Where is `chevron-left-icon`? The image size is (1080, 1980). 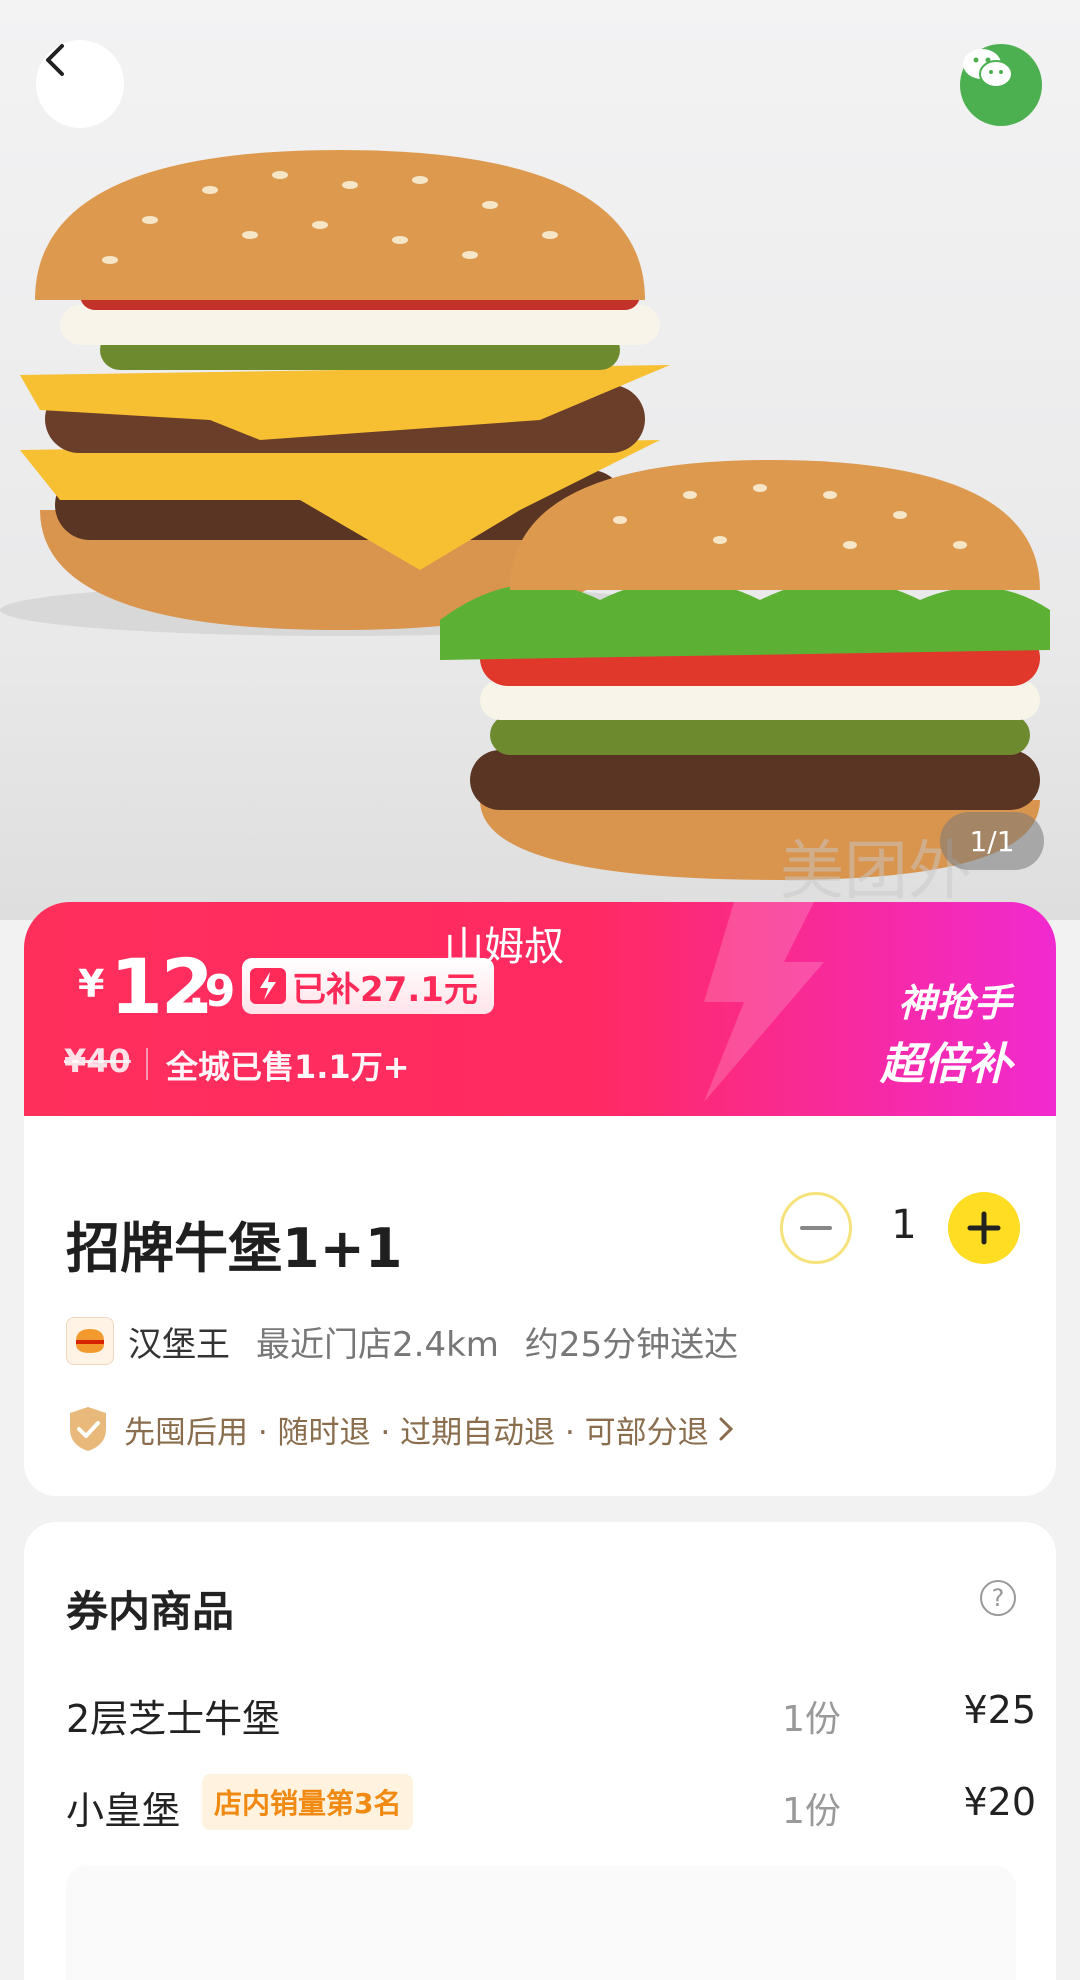
chevron-left-icon is located at coordinates (55, 60).